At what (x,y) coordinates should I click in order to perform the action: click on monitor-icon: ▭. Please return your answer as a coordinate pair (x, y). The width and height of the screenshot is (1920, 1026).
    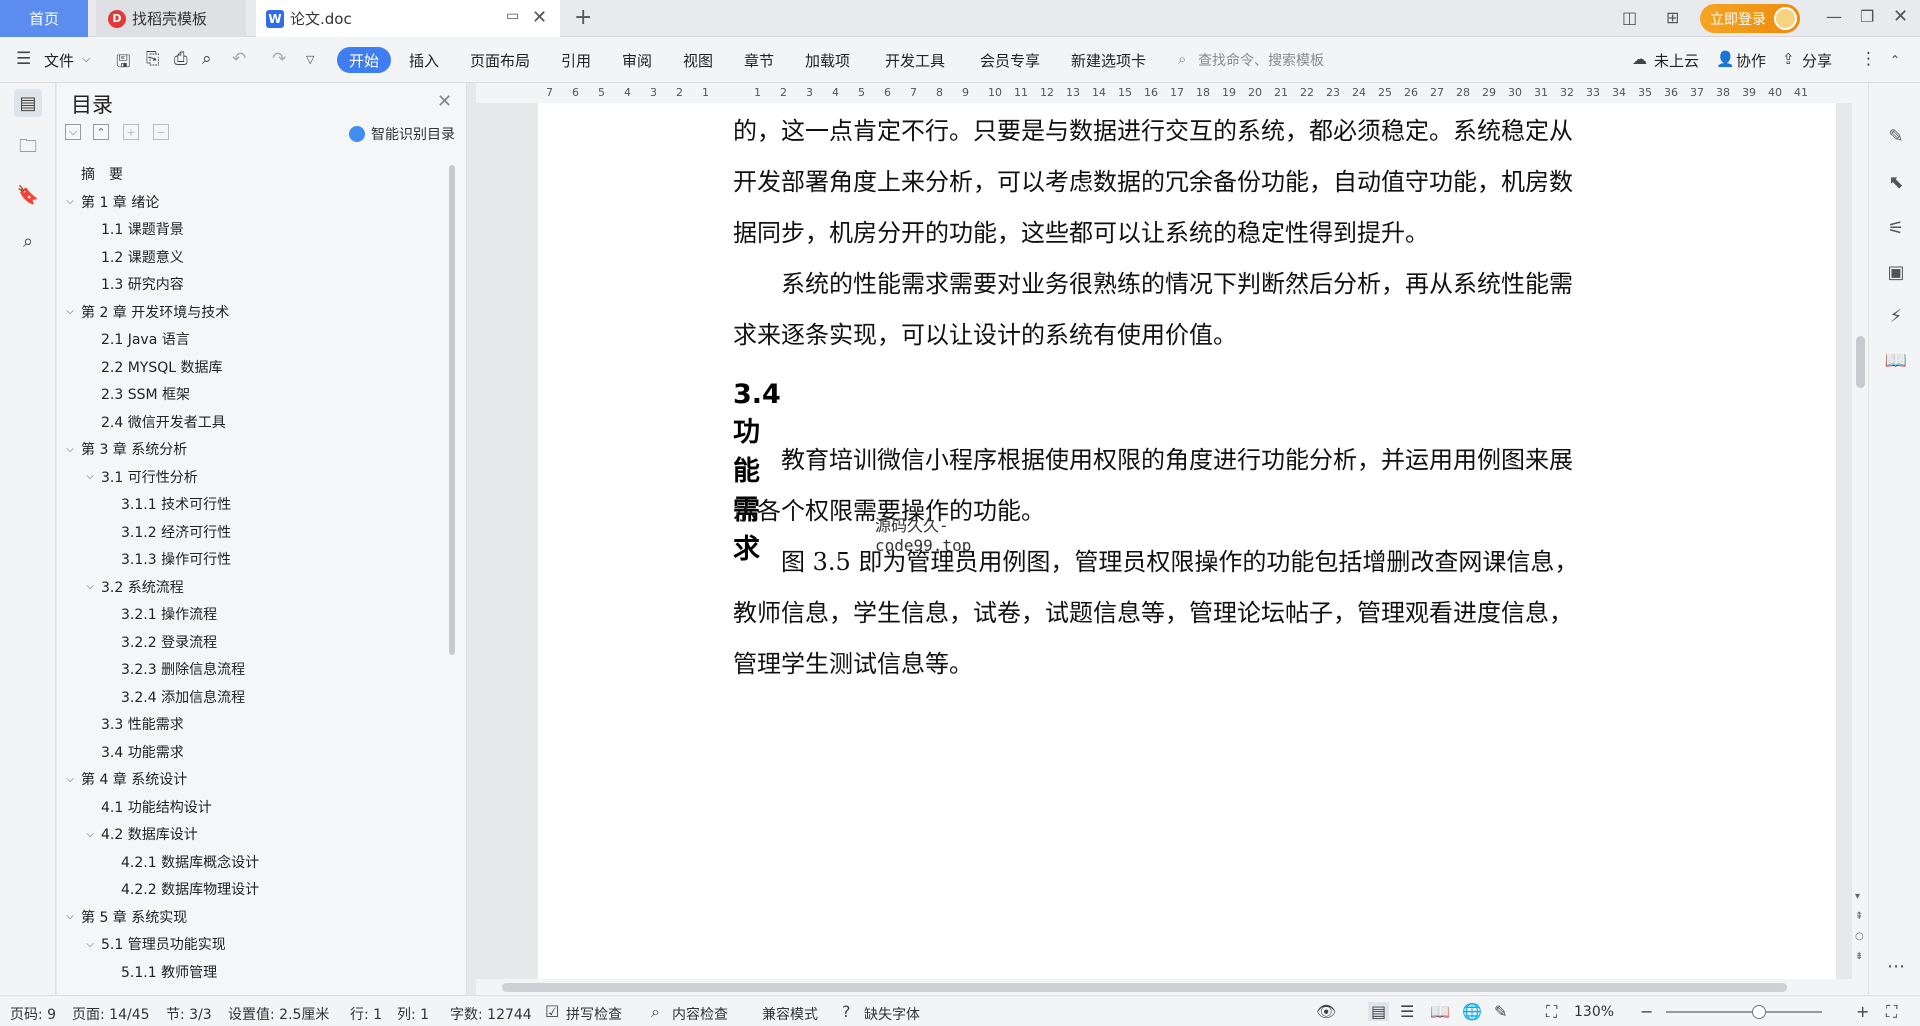
    Looking at the image, I should click on (512, 16).